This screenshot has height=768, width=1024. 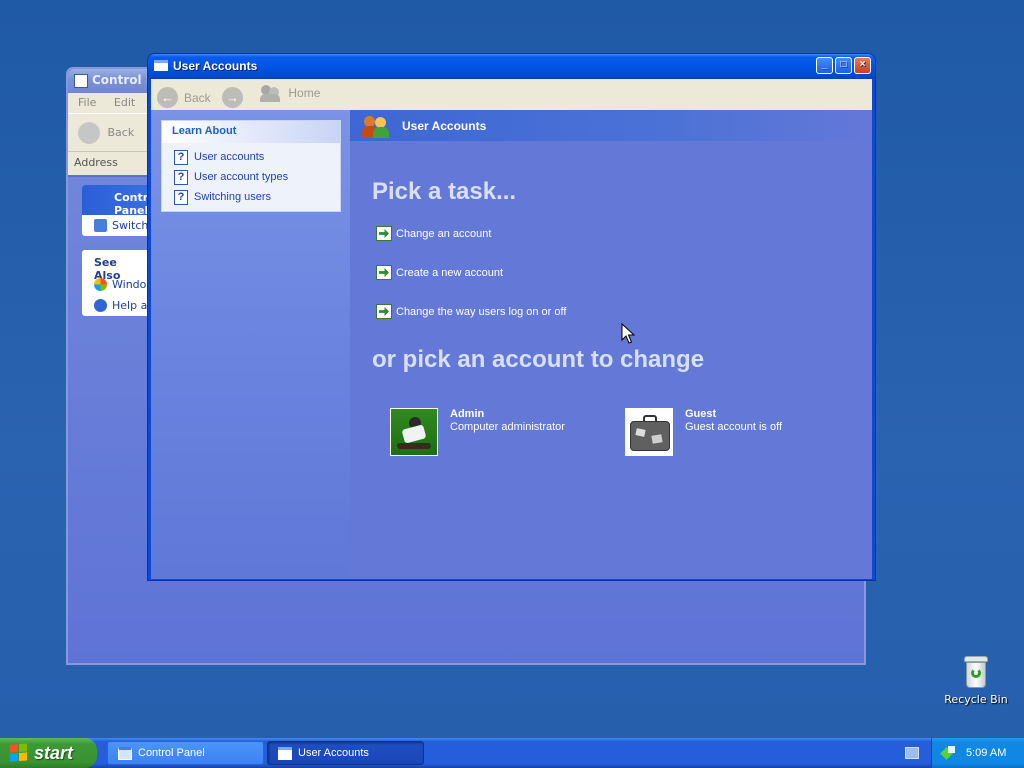 What do you see at coordinates (444, 125) in the screenshot?
I see `main-header-title: User Accounts` at bounding box center [444, 125].